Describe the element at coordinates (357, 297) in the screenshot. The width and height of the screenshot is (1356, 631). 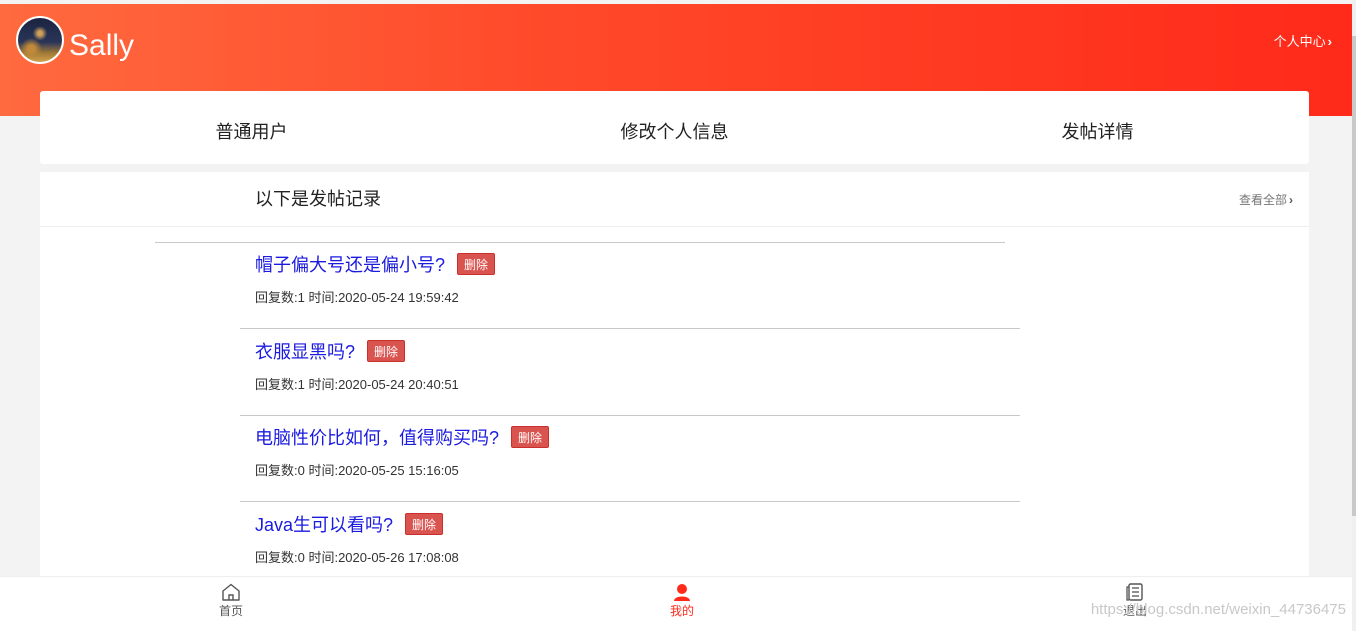
I see `post-meta: 回复数:1 时间:2020-05-24 19:59:42` at that location.